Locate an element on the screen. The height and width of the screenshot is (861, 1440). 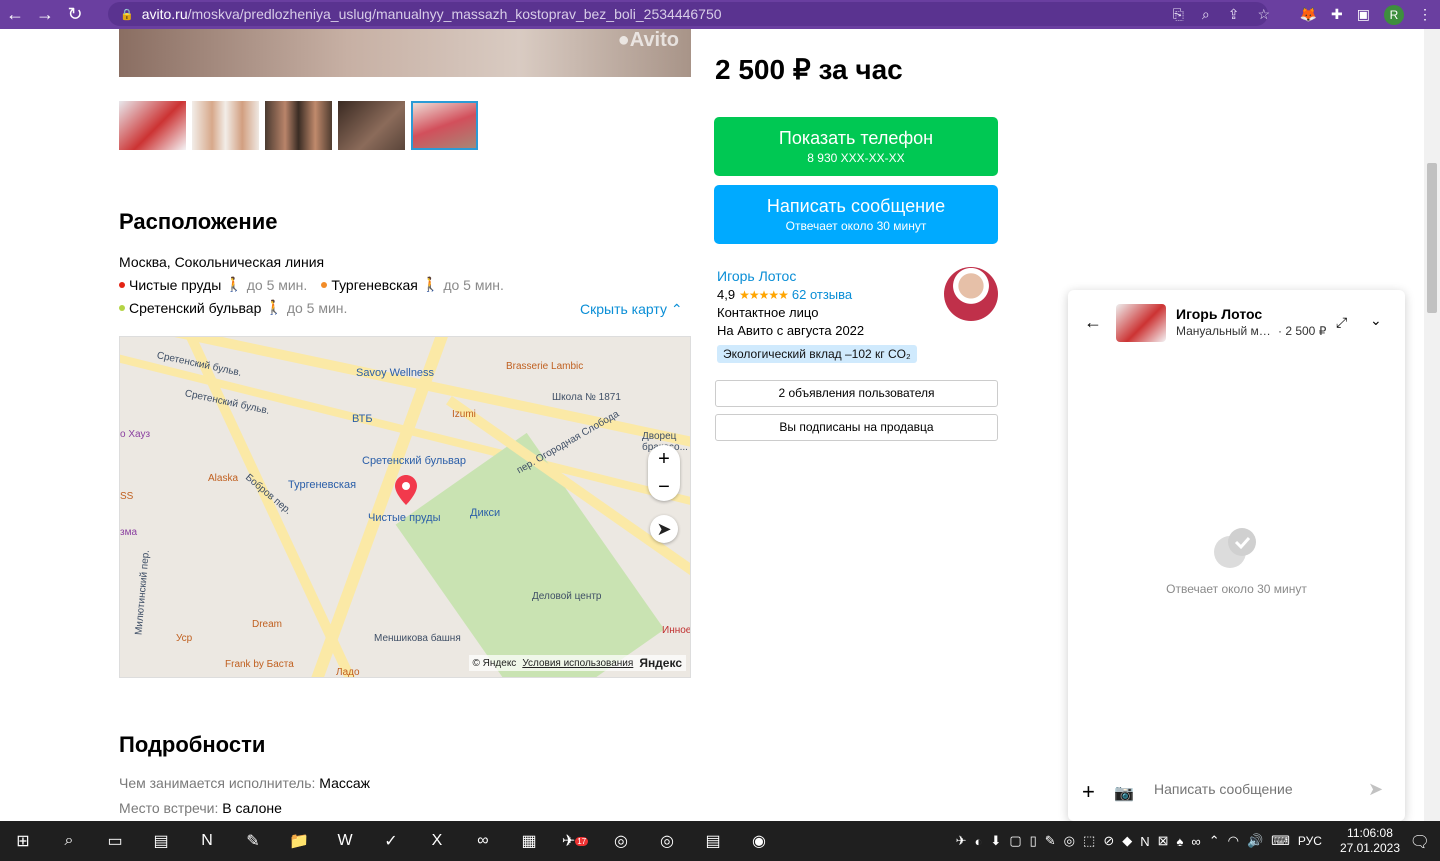
tray-icon: ▯ is located at coordinates (1033, 841).